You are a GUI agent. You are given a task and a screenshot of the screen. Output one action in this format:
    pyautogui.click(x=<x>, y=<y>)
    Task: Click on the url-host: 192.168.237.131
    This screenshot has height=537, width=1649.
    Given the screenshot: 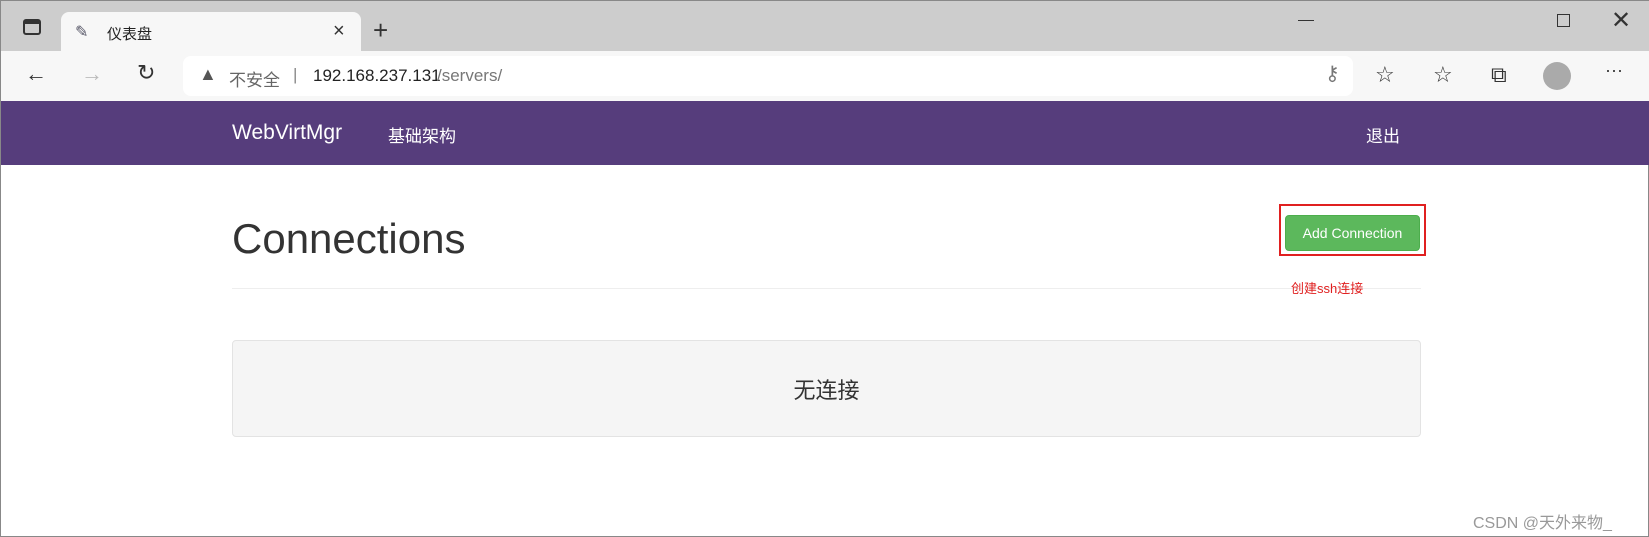 What is the action you would take?
    pyautogui.click(x=377, y=75)
    